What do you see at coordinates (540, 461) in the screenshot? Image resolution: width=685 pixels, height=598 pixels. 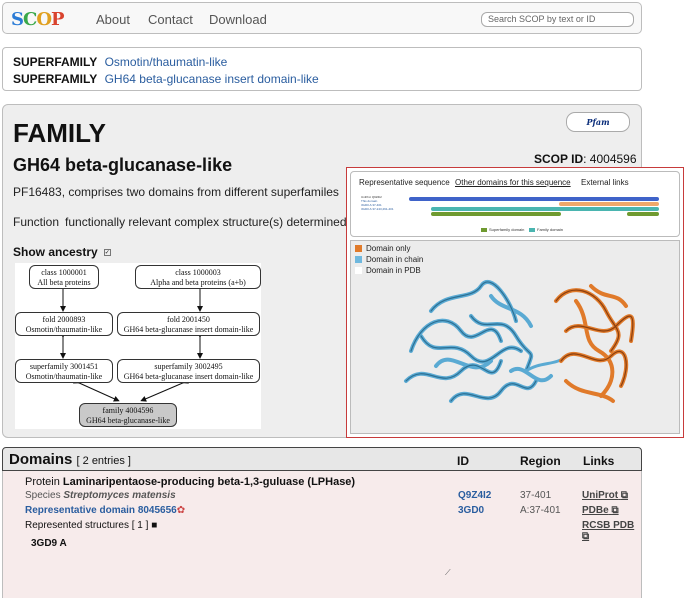 I see `column-header-region: Region` at bounding box center [540, 461].